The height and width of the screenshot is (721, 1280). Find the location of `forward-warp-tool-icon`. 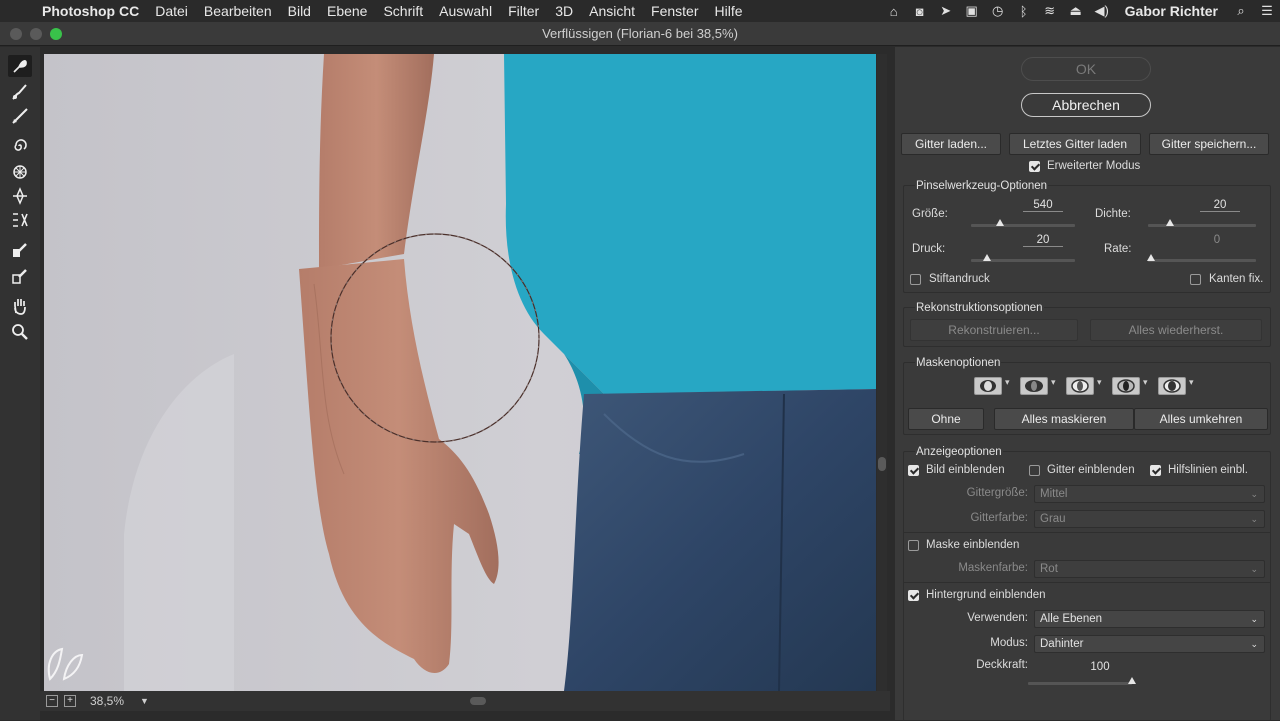

forward-warp-tool-icon is located at coordinates (20, 66).